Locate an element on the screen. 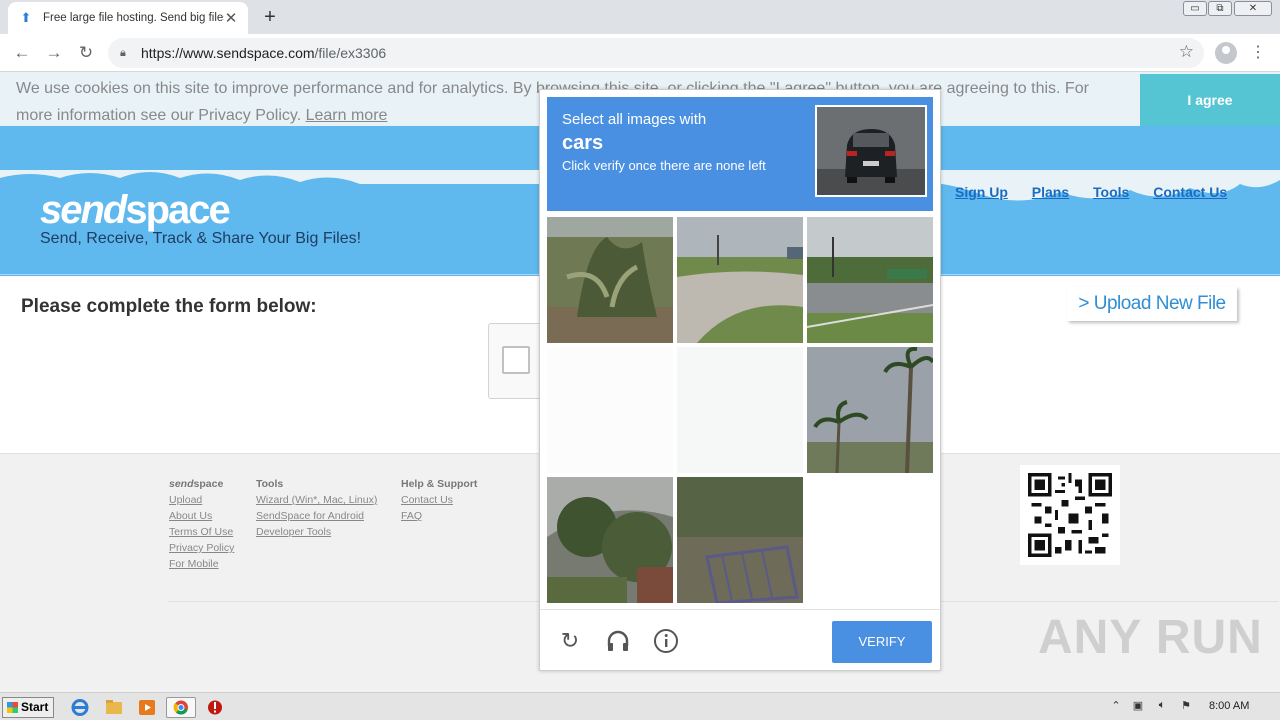 This screenshot has width=1280, height=720. info-icon is located at coordinates (666, 641).